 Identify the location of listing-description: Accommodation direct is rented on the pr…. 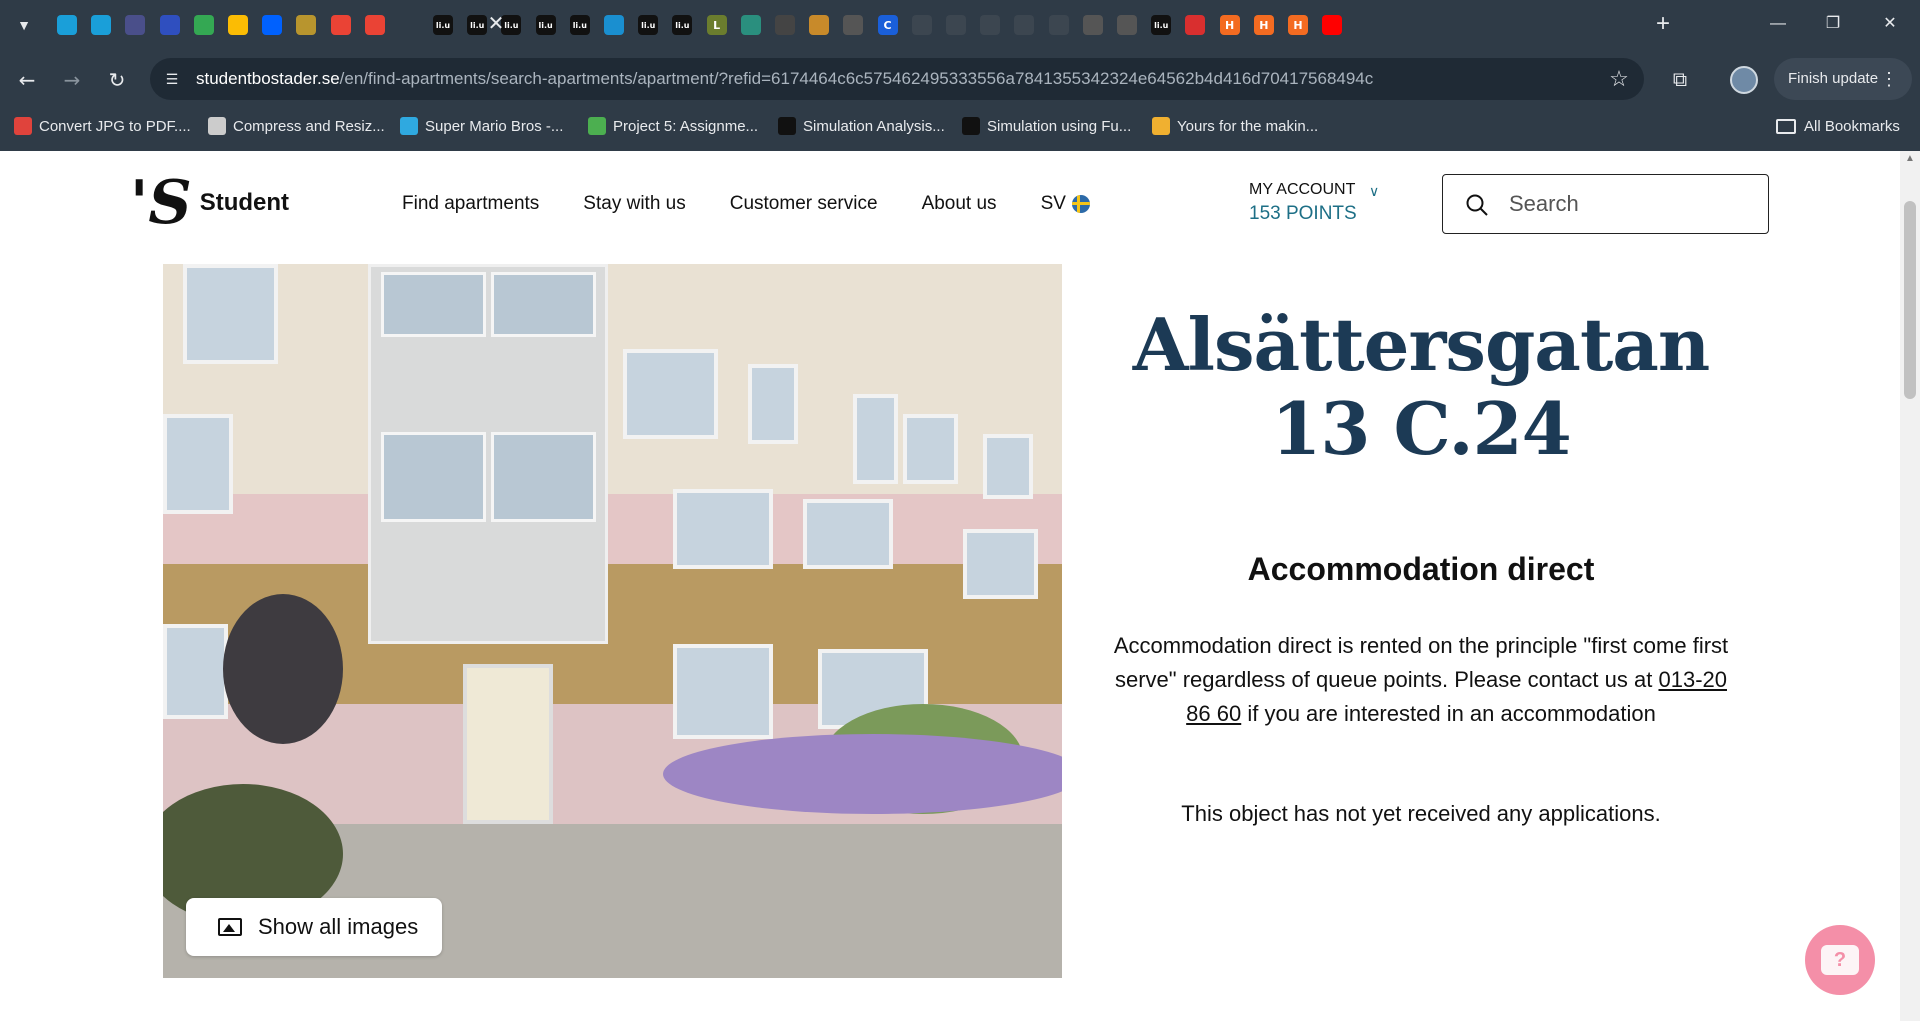
(1421, 680).